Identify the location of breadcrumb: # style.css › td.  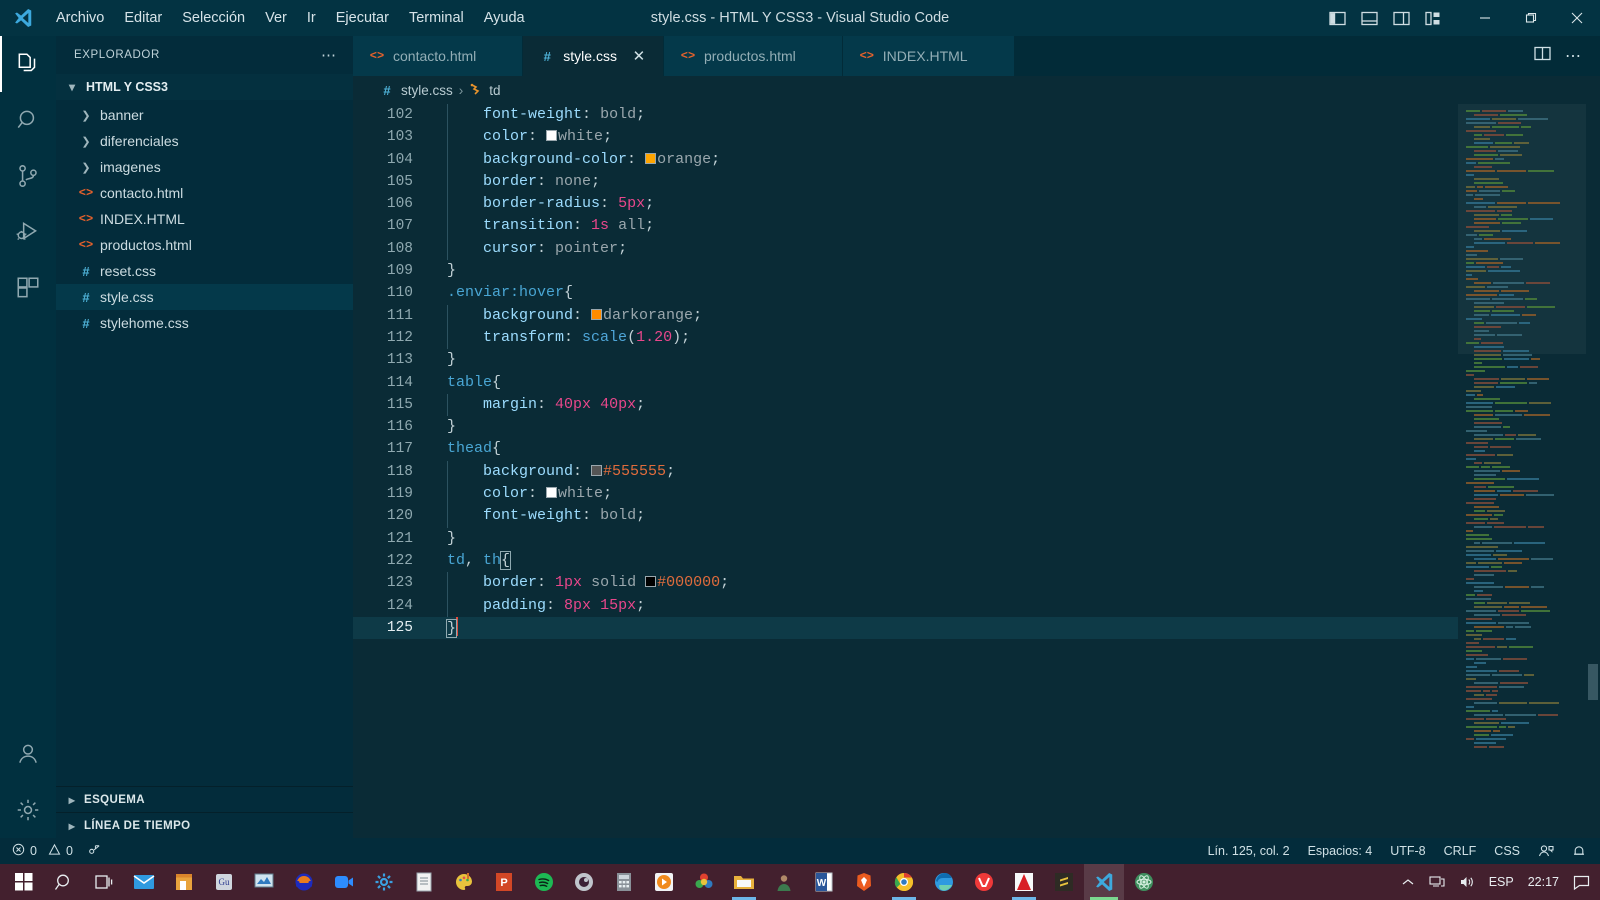
(976, 90).